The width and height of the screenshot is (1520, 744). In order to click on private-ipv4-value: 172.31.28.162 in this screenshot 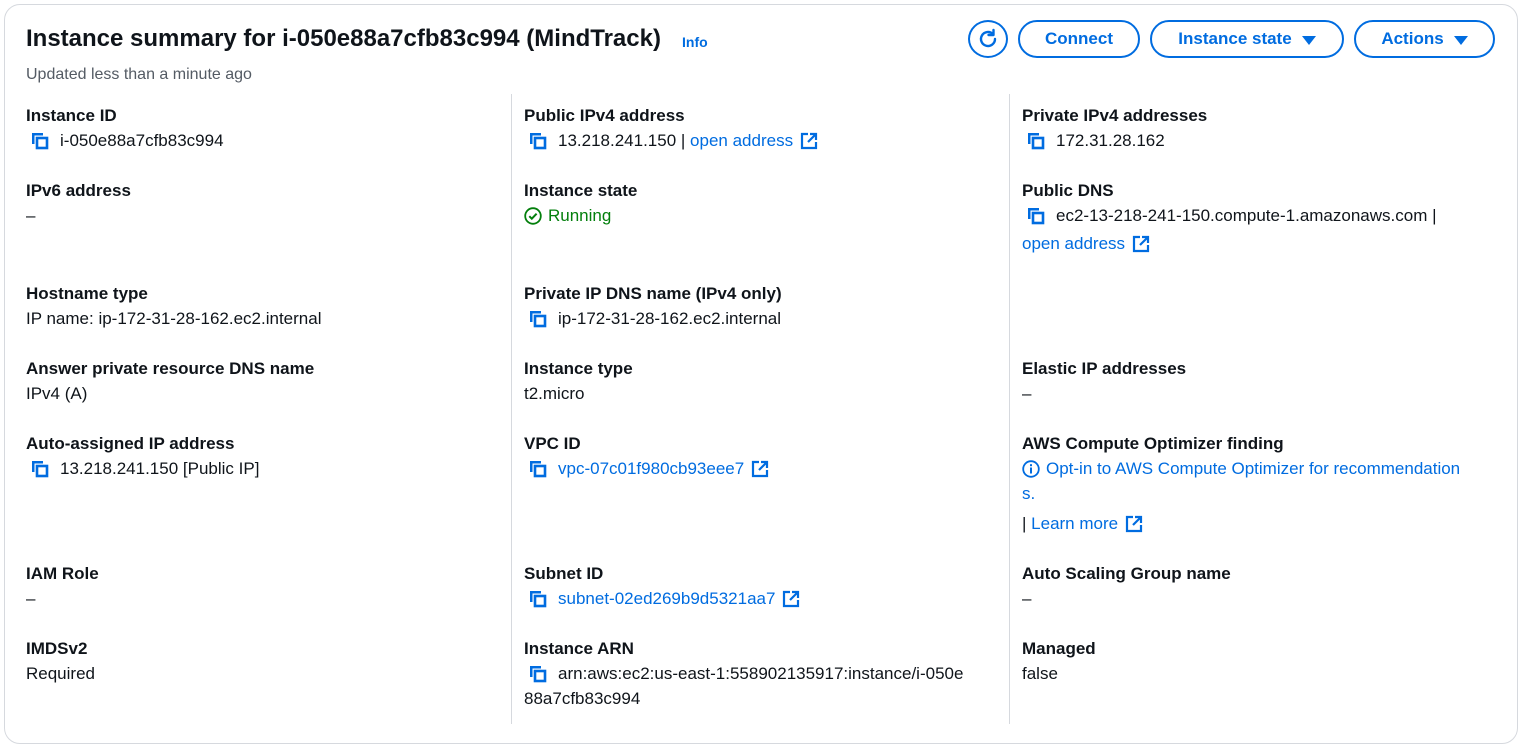, I will do `click(1095, 141)`.